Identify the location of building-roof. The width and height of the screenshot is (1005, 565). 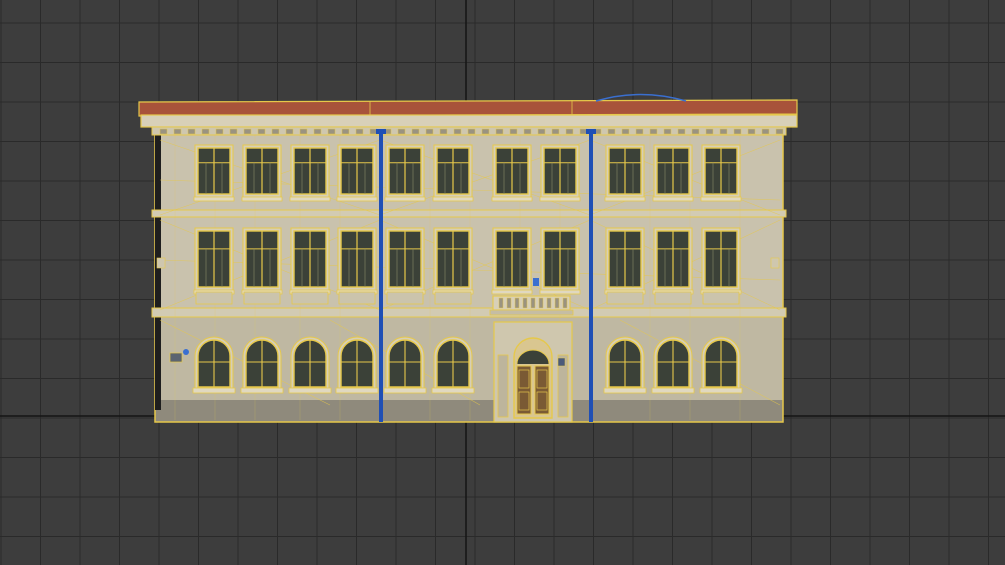
(468, 108).